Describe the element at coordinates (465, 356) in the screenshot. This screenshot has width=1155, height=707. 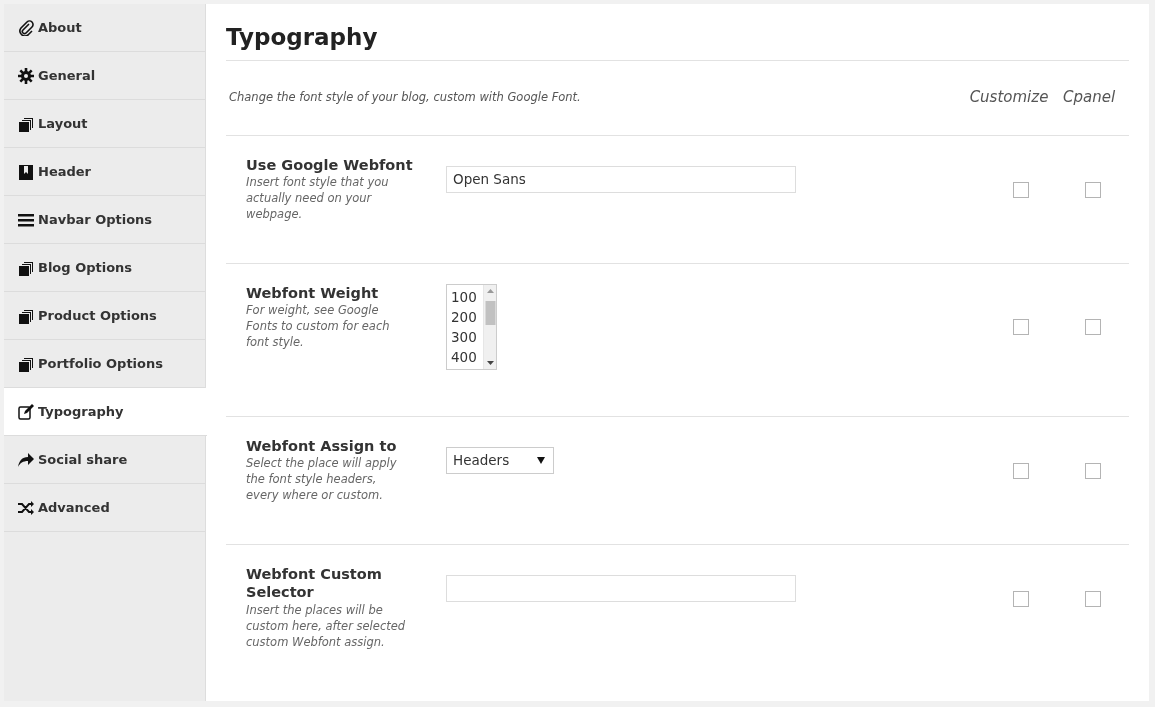
I see `listbox-option: 400` at that location.